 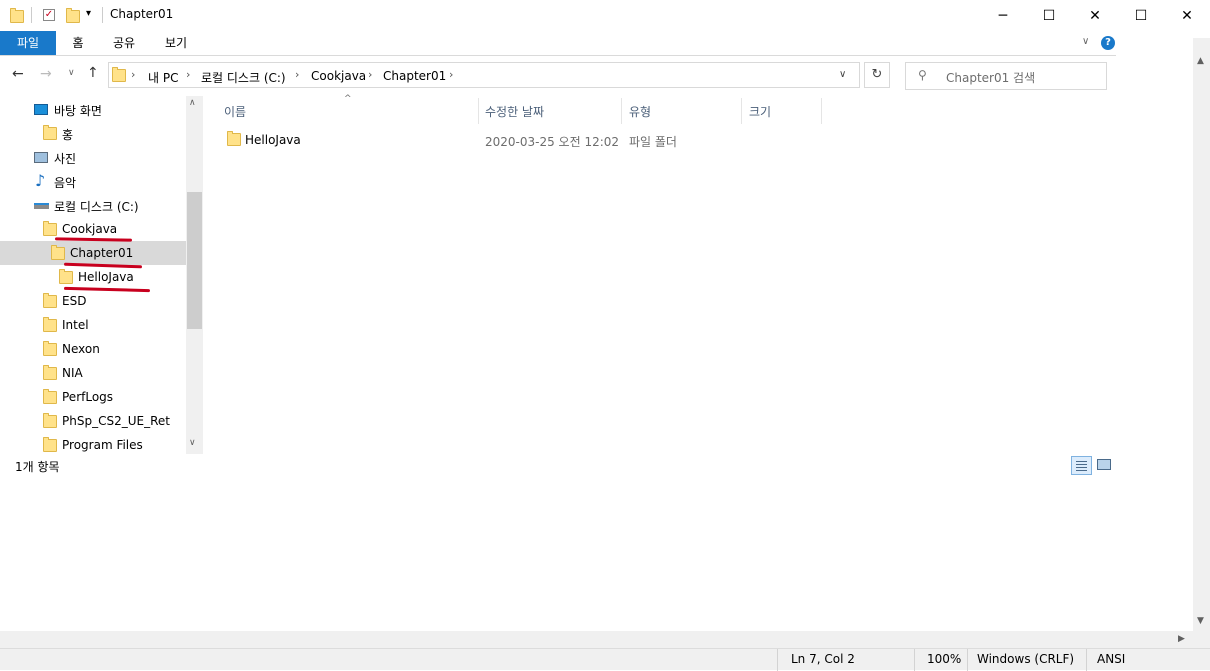 What do you see at coordinates (760, 111) in the screenshot?
I see `column-header-size: 크기` at bounding box center [760, 111].